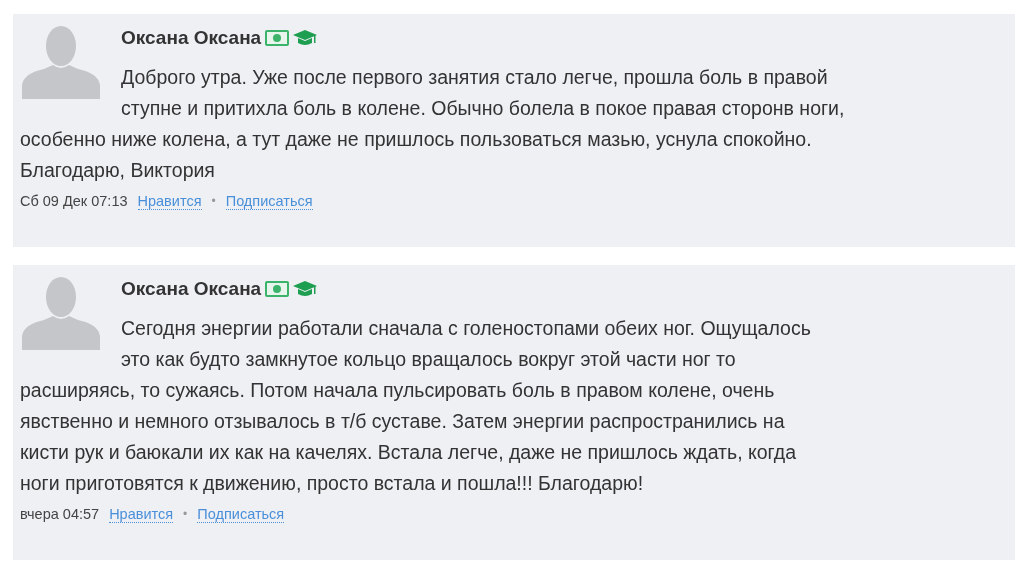 This screenshot has width=1019, height=565. I want to click on comment-text-line: ступне и притихла боль в колене. Обычно болела в покое правая сторонв ноги,, so click(483, 108).